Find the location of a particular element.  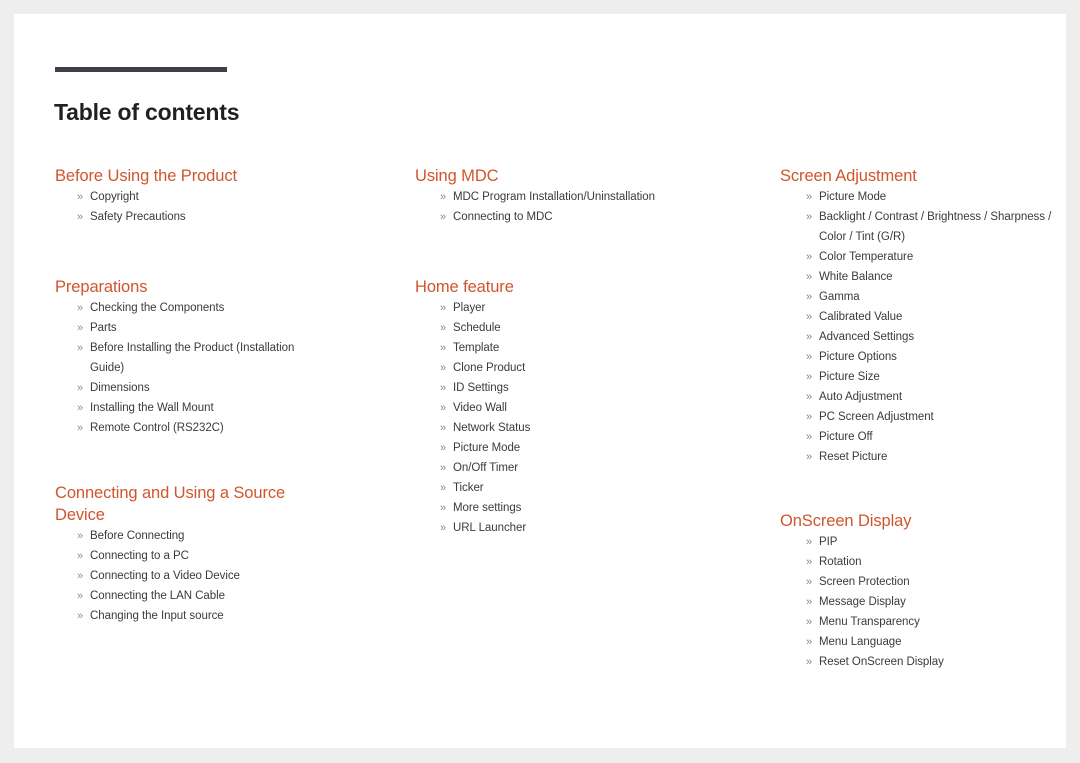

toc-entry: » URL Launcher is located at coordinates (566, 528).